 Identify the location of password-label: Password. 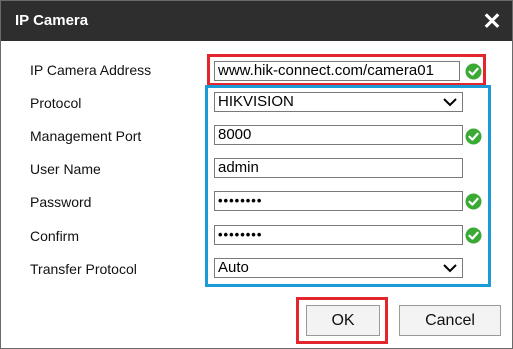
(61, 202).